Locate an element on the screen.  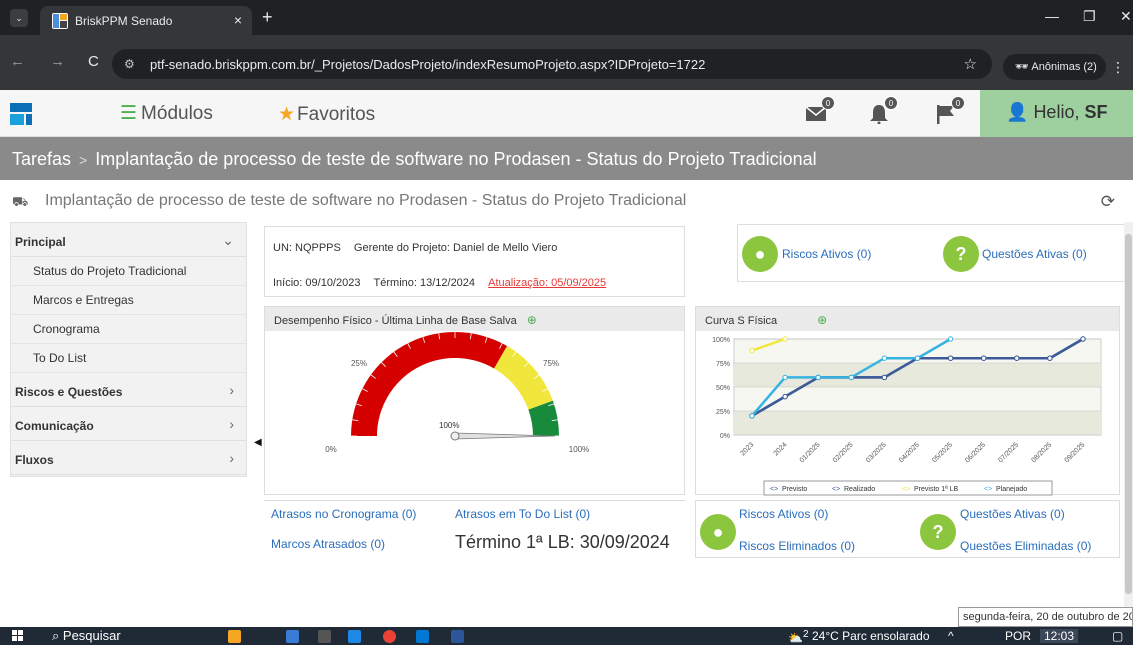
new-tab-button: + is located at coordinates (267, 17).